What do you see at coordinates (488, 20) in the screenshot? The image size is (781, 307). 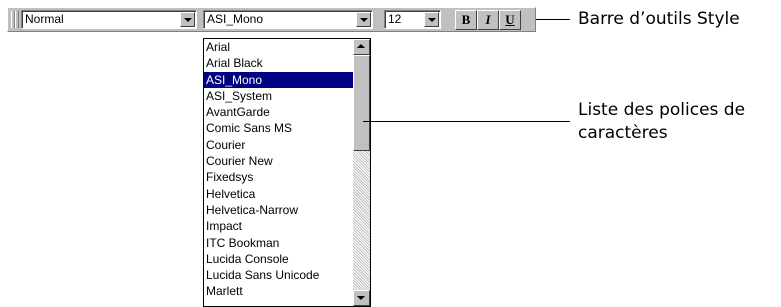 I see `italic-button: I` at bounding box center [488, 20].